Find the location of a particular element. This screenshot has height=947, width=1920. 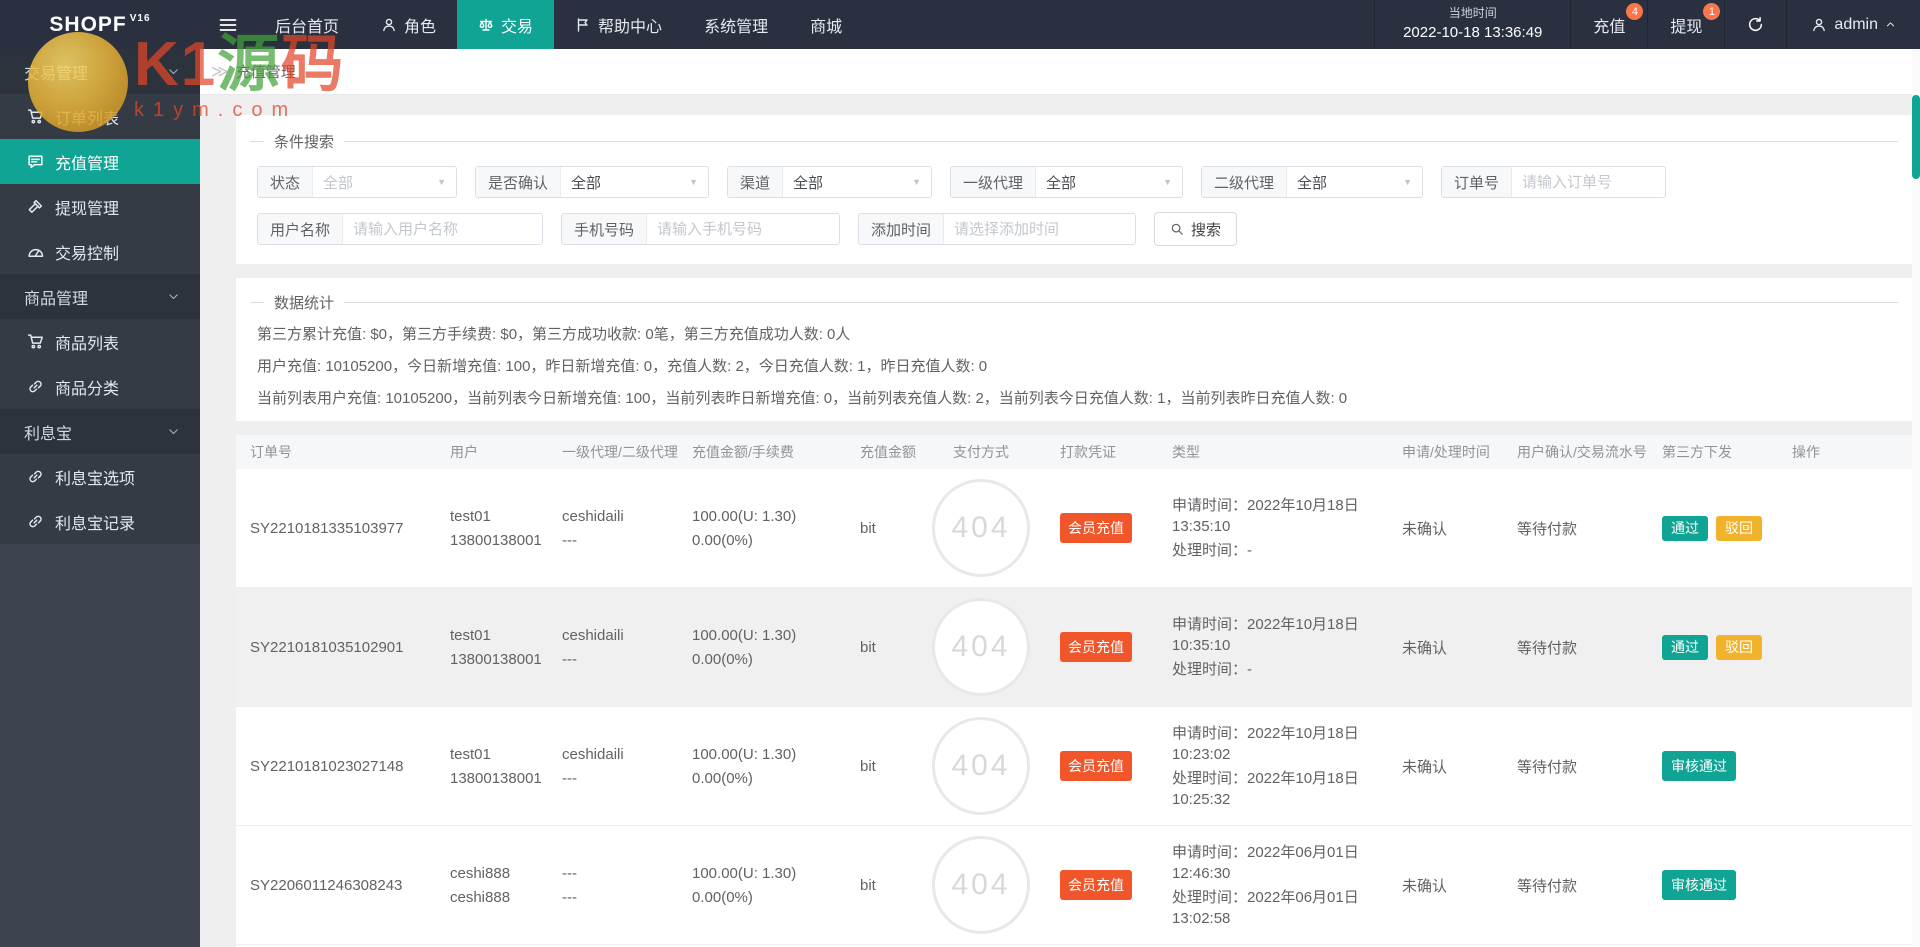

channel-filter: 渠道 全部 ▼ is located at coordinates (829, 182).